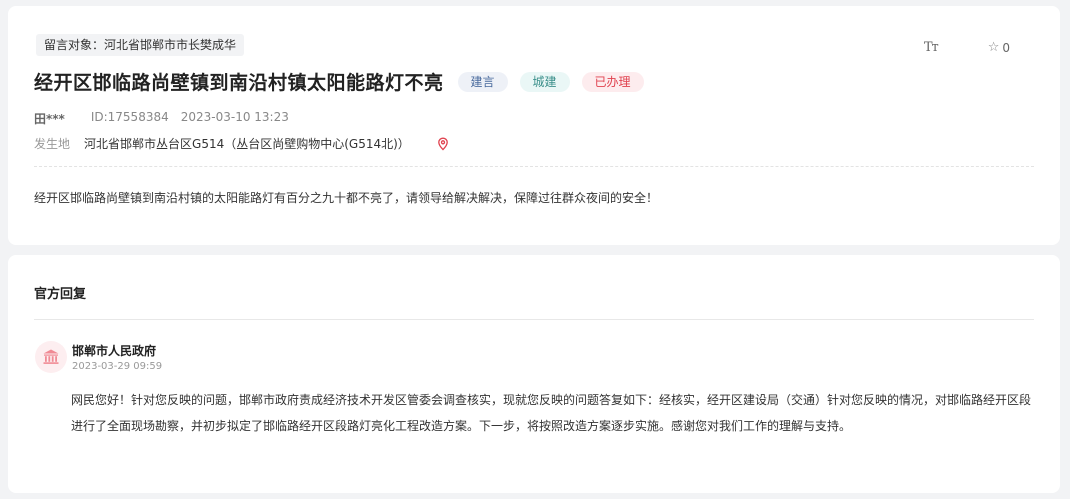 This screenshot has width=1070, height=499. What do you see at coordinates (52, 144) in the screenshot?
I see `location-label: 发生地` at bounding box center [52, 144].